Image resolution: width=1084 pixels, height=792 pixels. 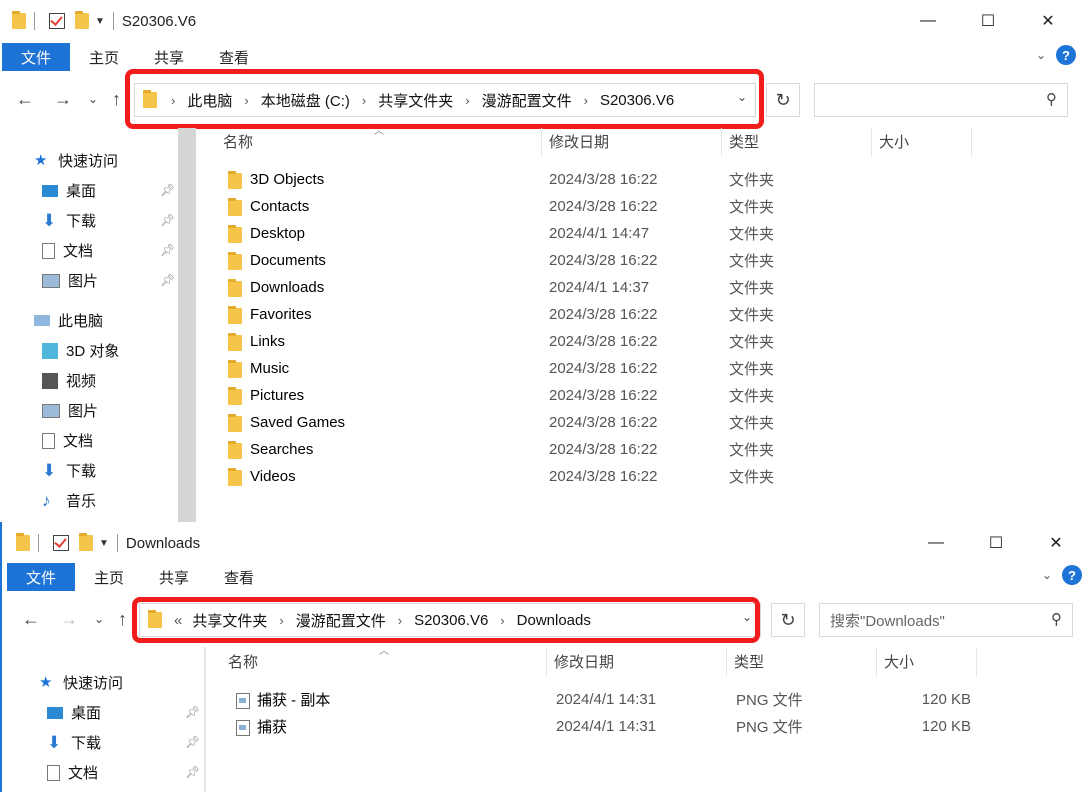 I want to click on file-size: 120 KB, so click(x=946, y=726).